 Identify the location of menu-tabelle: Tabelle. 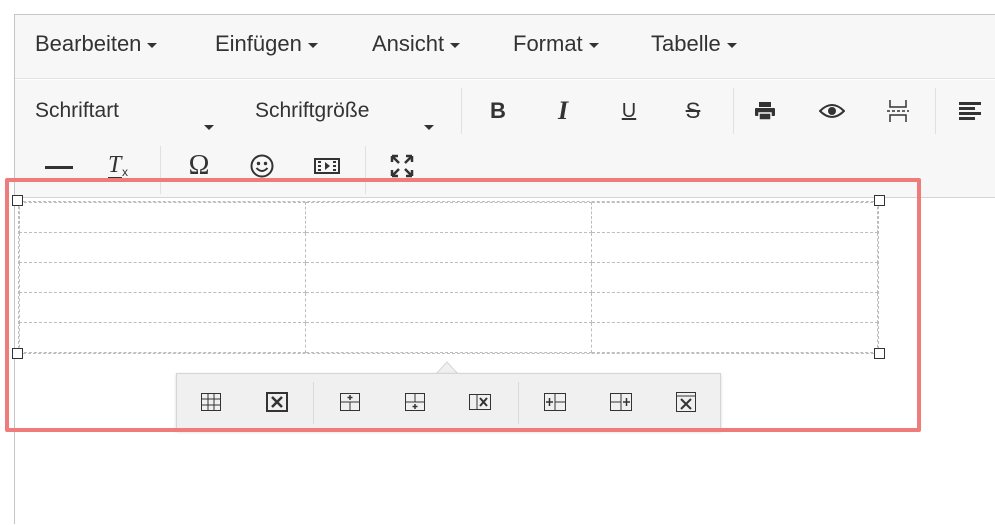
(694, 44).